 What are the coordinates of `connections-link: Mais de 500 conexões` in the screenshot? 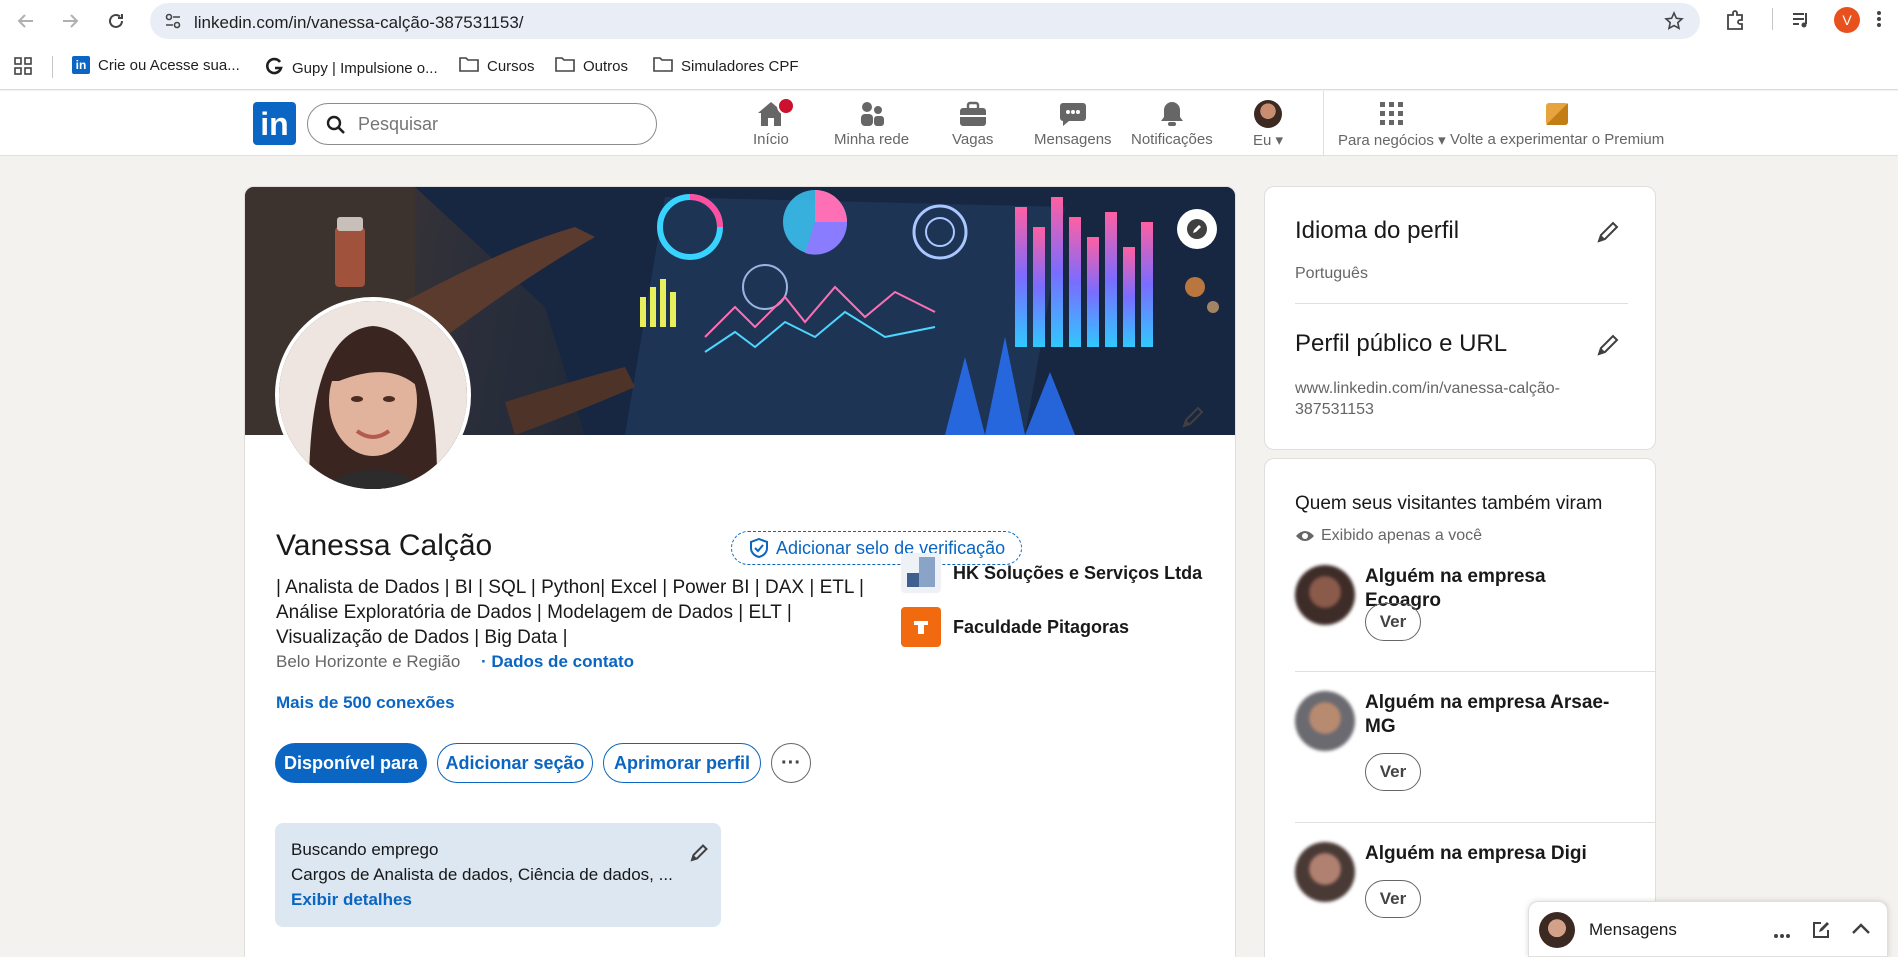 It's located at (365, 703).